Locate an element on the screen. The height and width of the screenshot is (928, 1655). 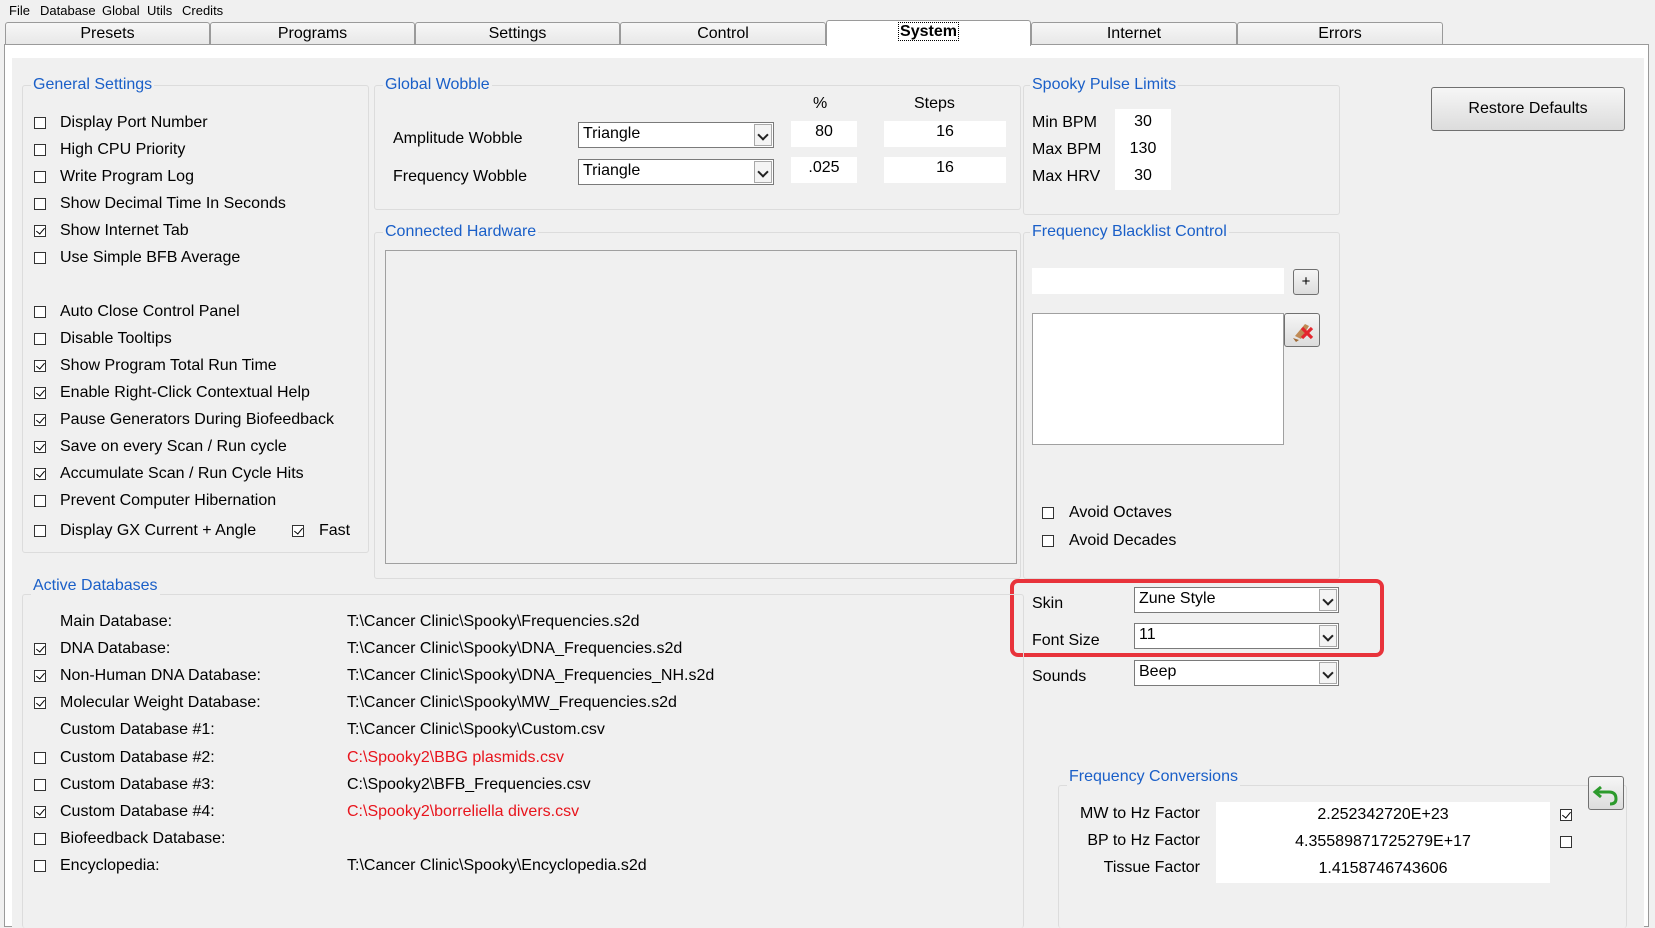
fast-checkbox is located at coordinates (298, 531).